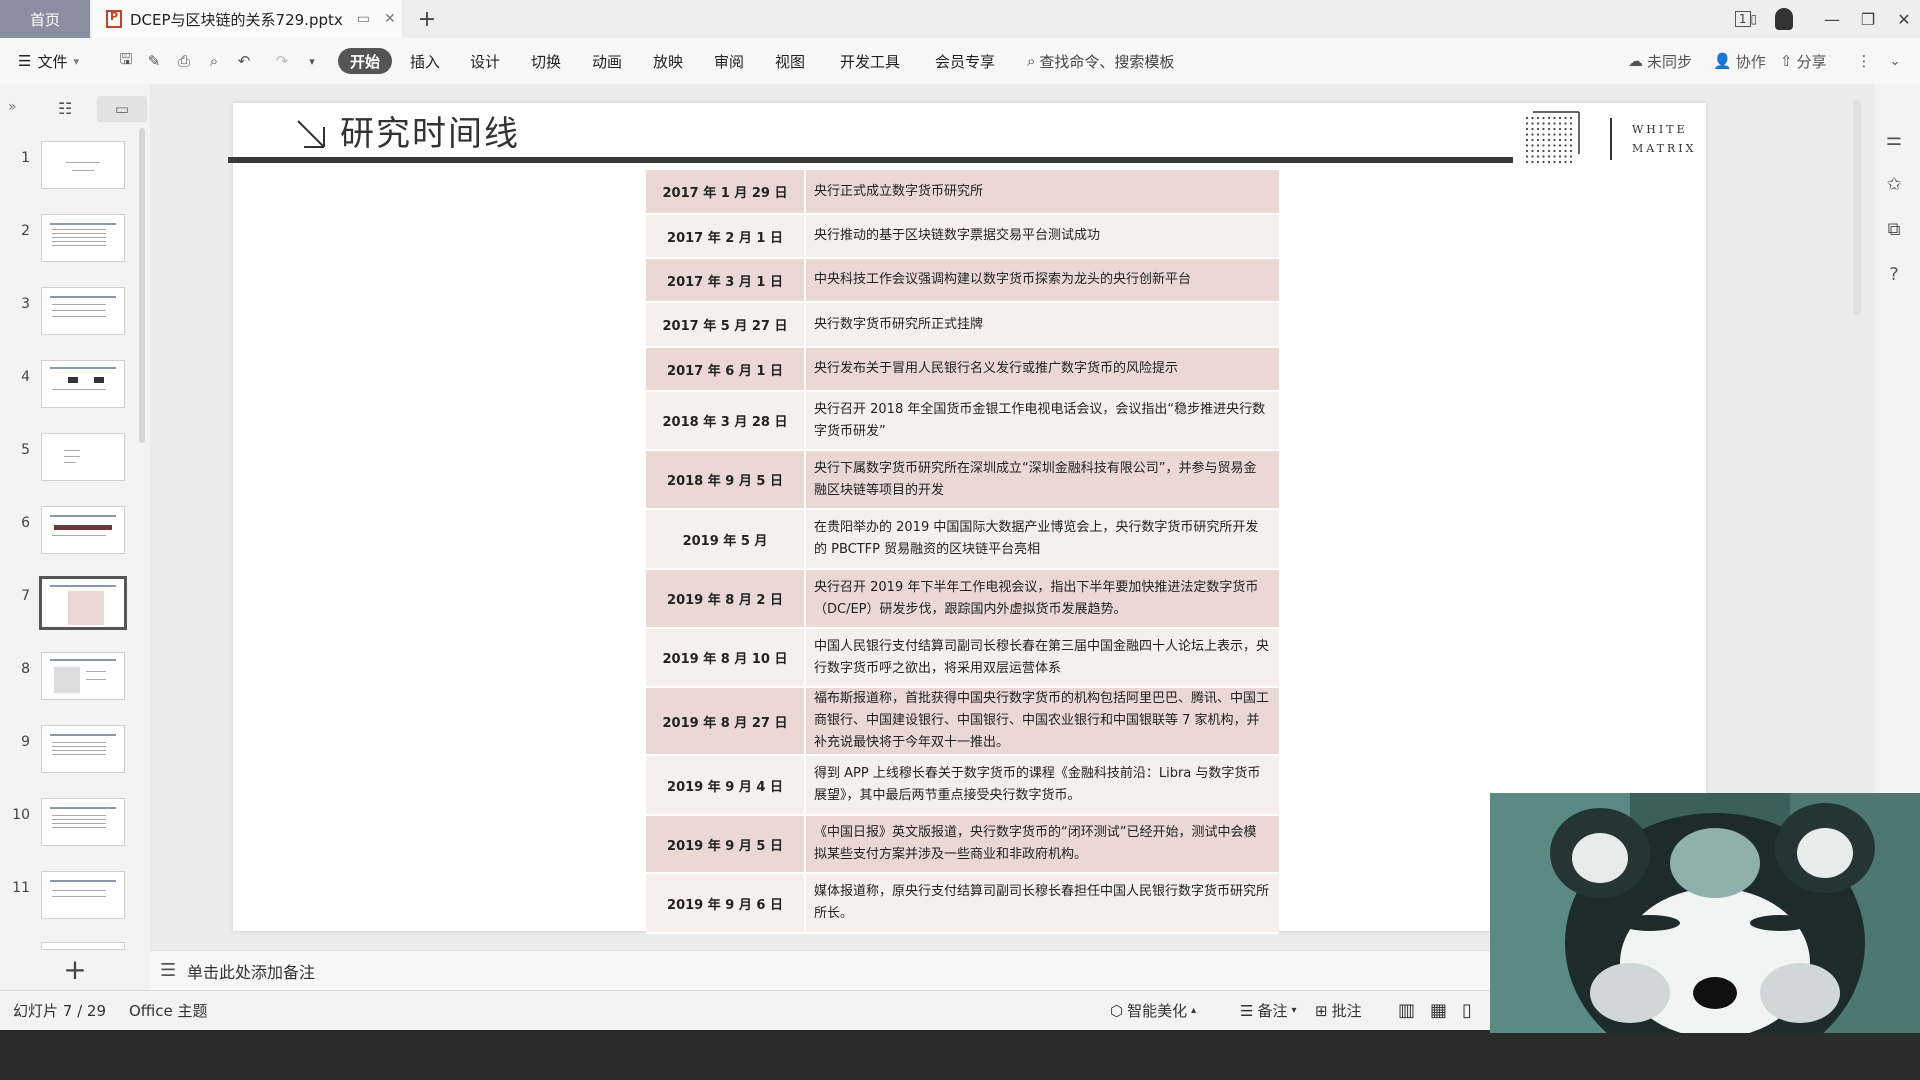 The image size is (1920, 1080). I want to click on tab-transition: 切换, so click(546, 61).